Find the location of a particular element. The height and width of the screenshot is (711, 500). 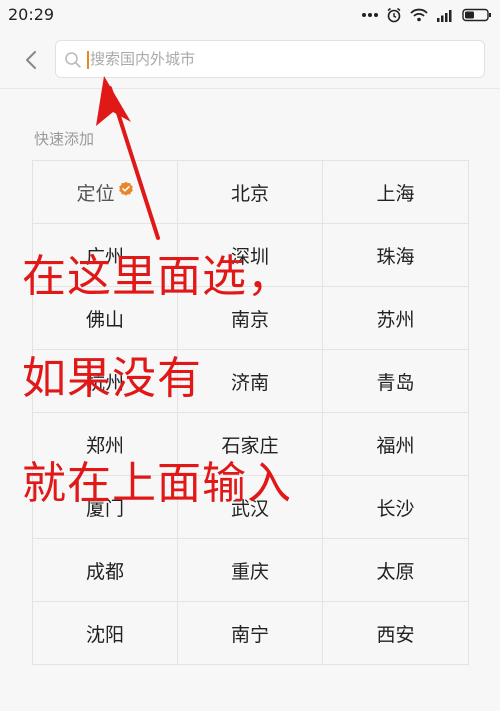

city-cell: 石家庄 is located at coordinates (250, 444).